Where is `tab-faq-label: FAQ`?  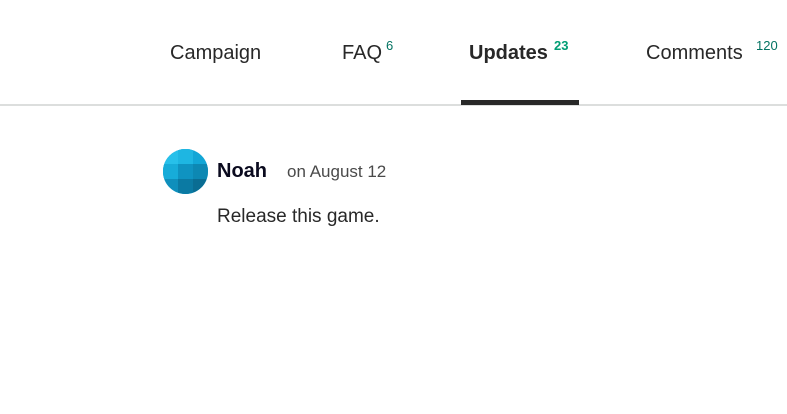 tab-faq-label: FAQ is located at coordinates (362, 53).